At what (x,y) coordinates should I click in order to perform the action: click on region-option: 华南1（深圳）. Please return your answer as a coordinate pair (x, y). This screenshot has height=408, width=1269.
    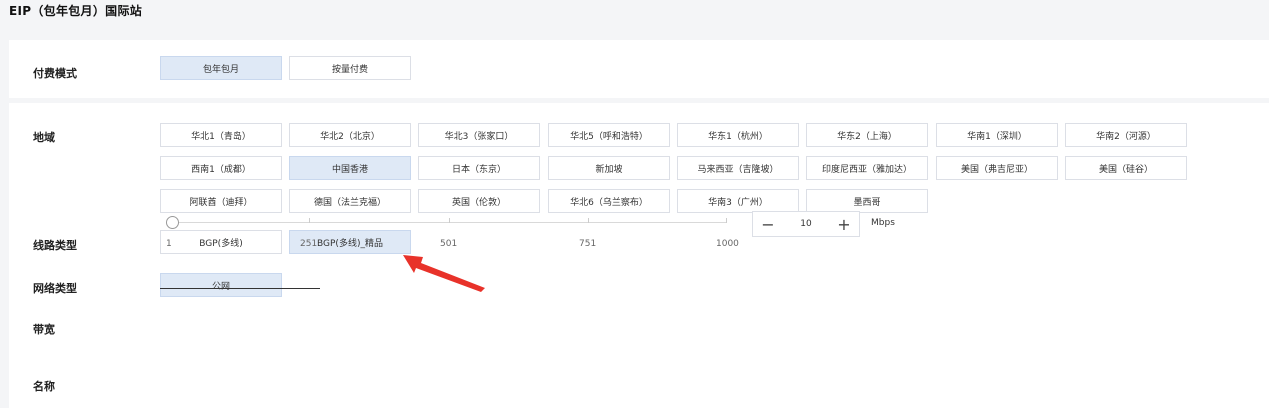
    Looking at the image, I should click on (997, 135).